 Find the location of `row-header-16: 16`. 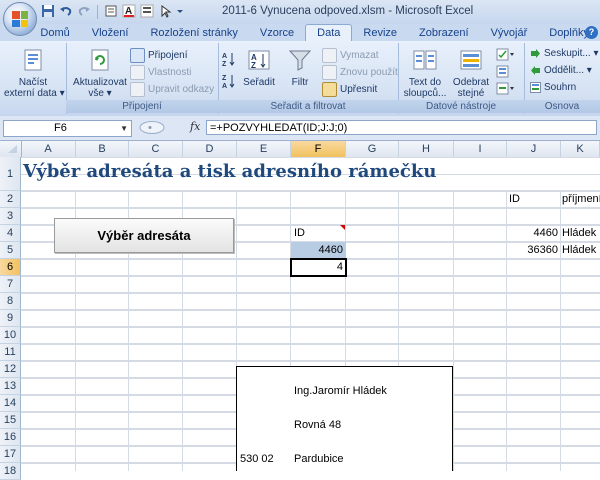

row-header-16: 16 is located at coordinates (10, 437).